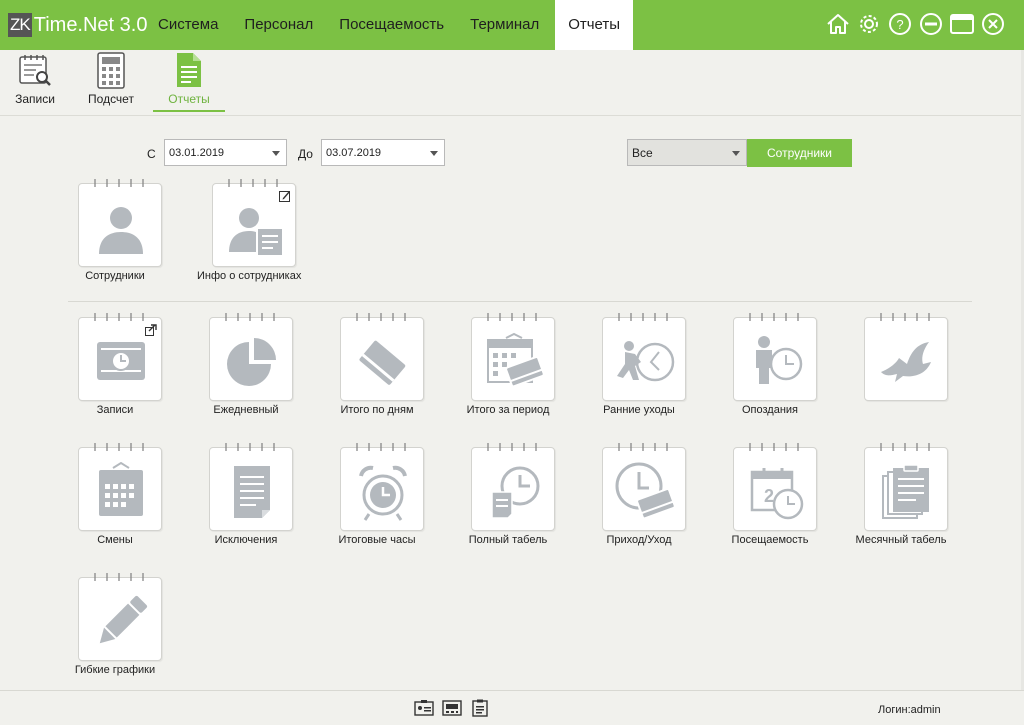 This screenshot has height=725, width=1024. Describe the element at coordinates (121, 361) in the screenshot. I see `records-clock-icon` at that location.